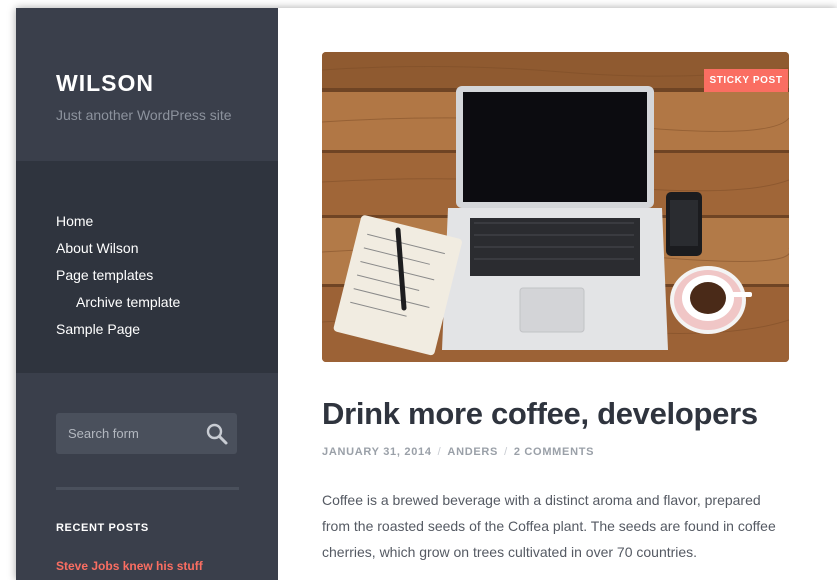 The width and height of the screenshot is (837, 580). What do you see at coordinates (540, 414) in the screenshot?
I see `post-title: Drink more coffee, developers` at bounding box center [540, 414].